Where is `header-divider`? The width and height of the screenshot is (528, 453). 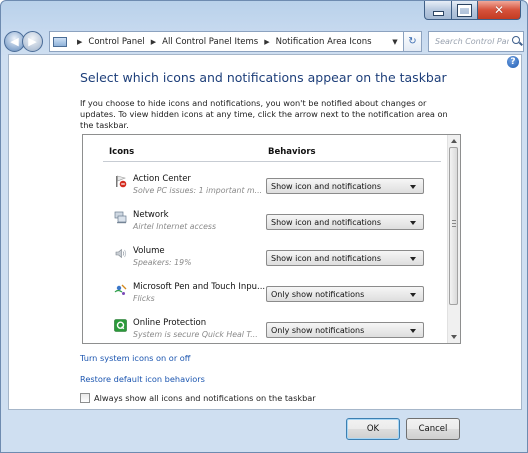 header-divider is located at coordinates (272, 161).